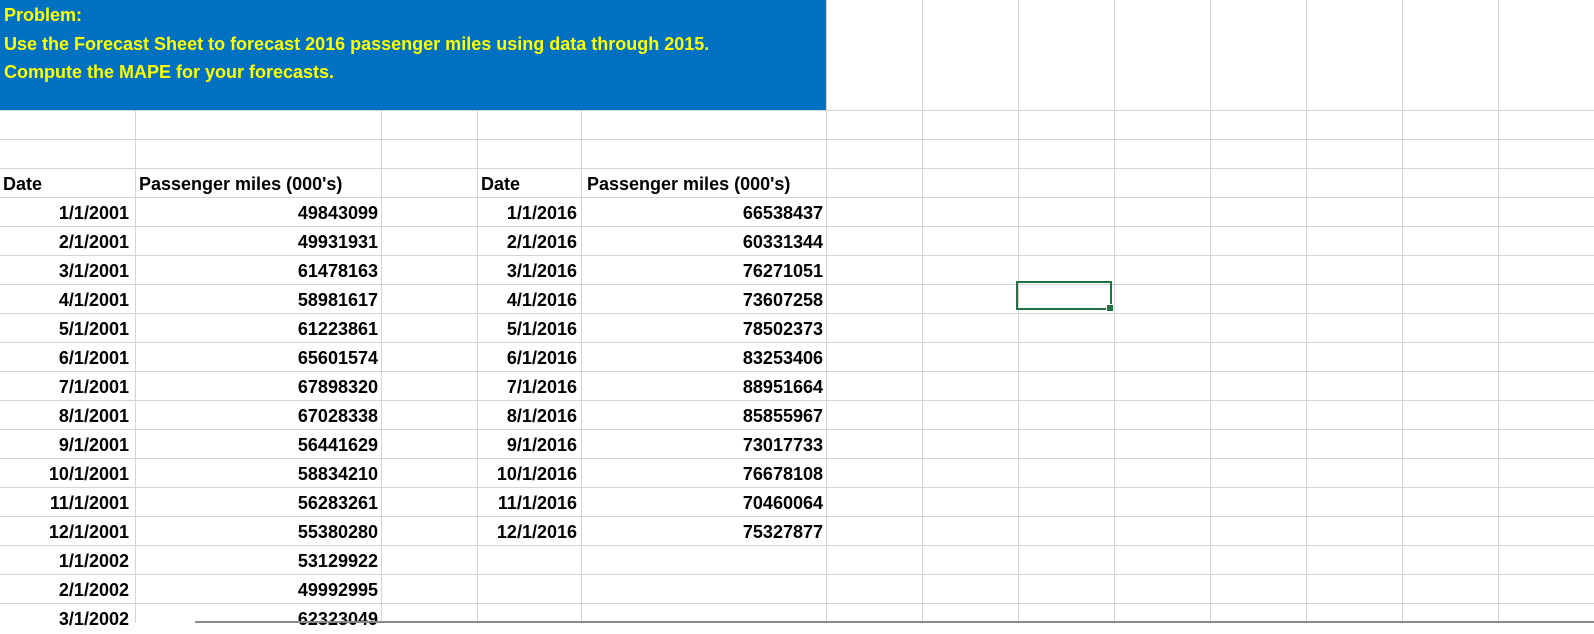 This screenshot has height=634, width=1594. I want to click on table1-header-date: Date, so click(67, 184).